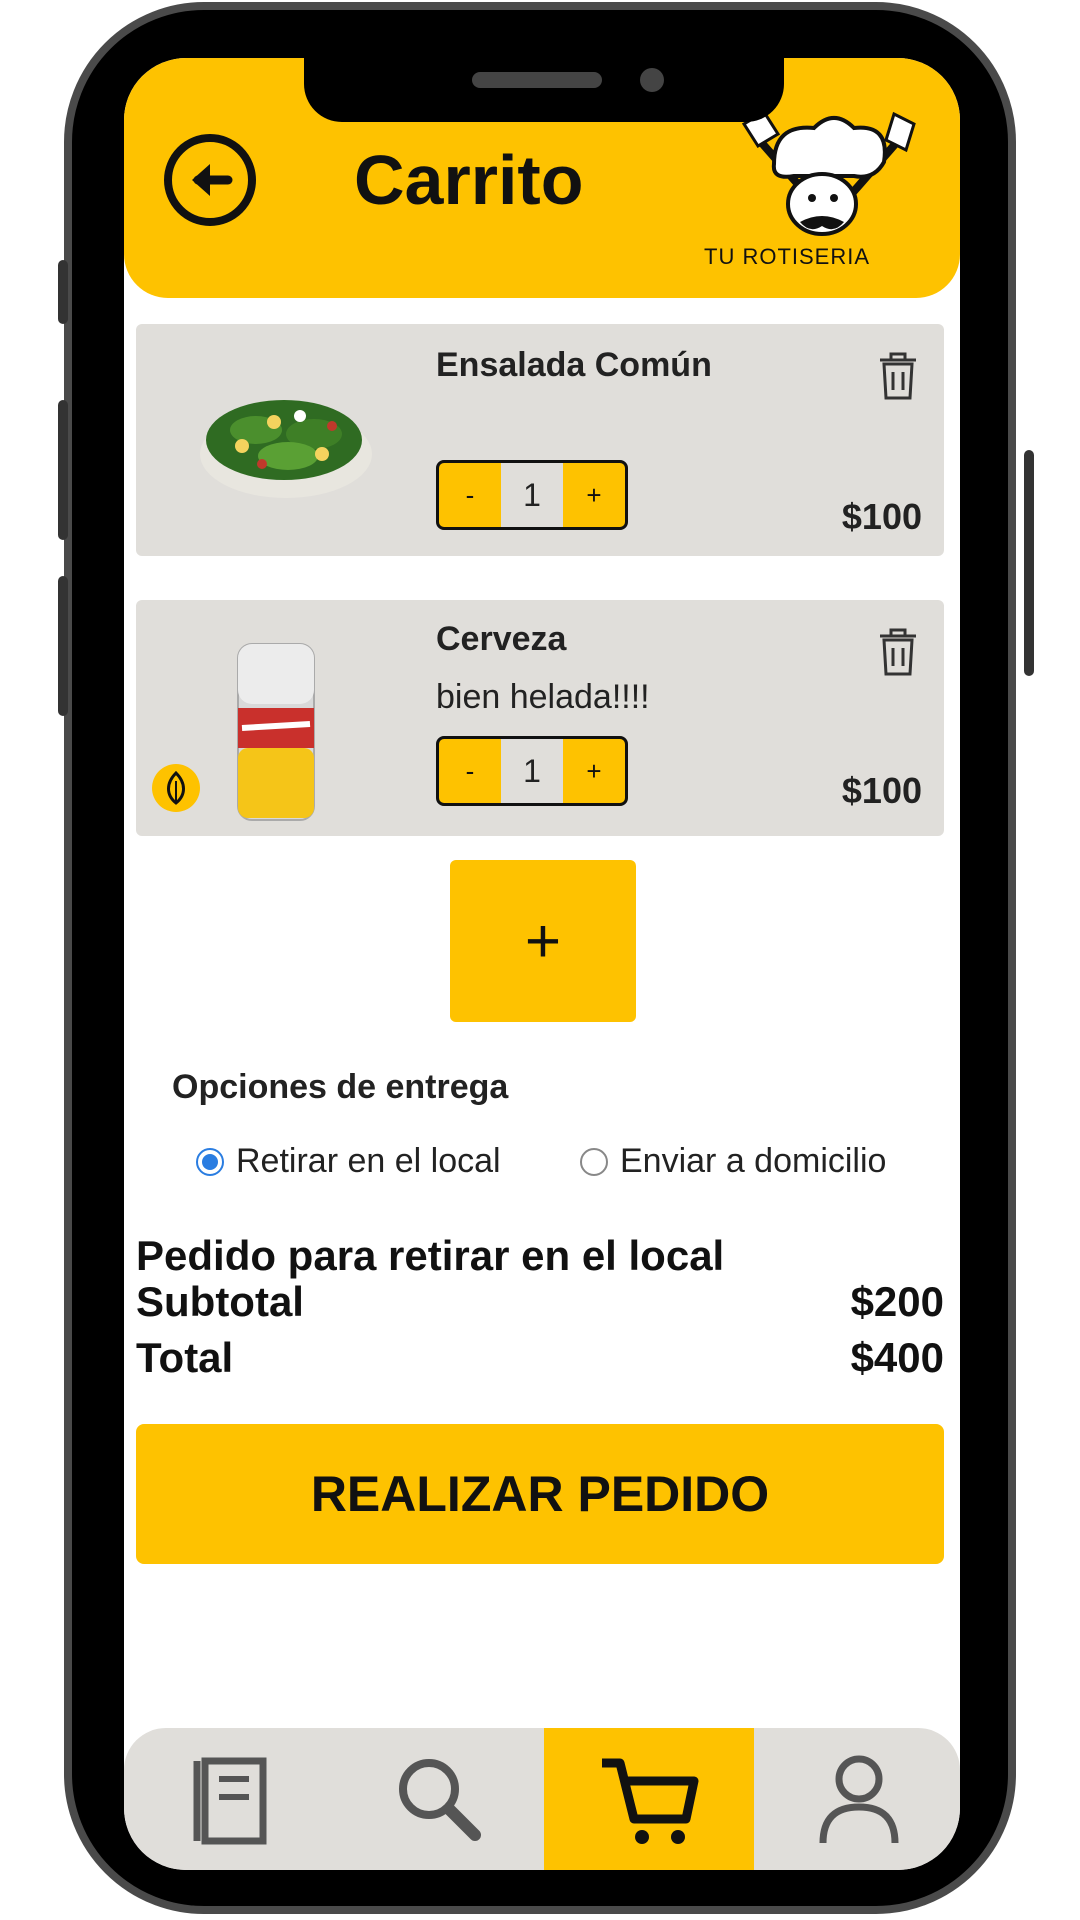 Image resolution: width=1080 pixels, height=1920 pixels. I want to click on salad-image, so click(286, 443).